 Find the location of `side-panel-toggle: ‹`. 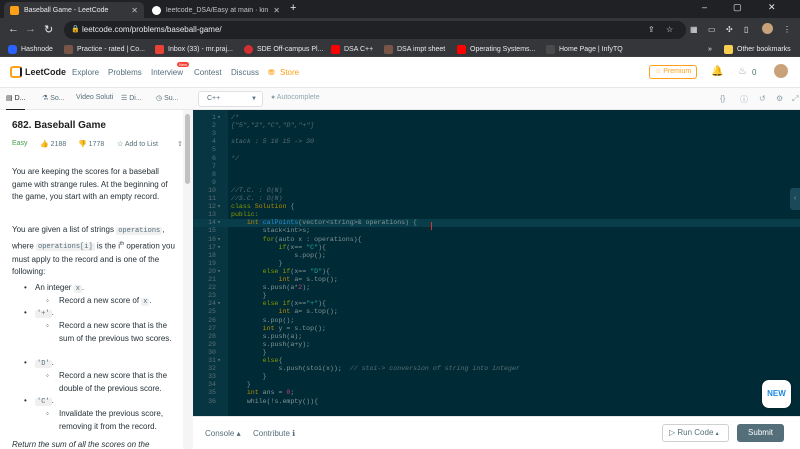

side-panel-toggle: ‹ is located at coordinates (795, 199).